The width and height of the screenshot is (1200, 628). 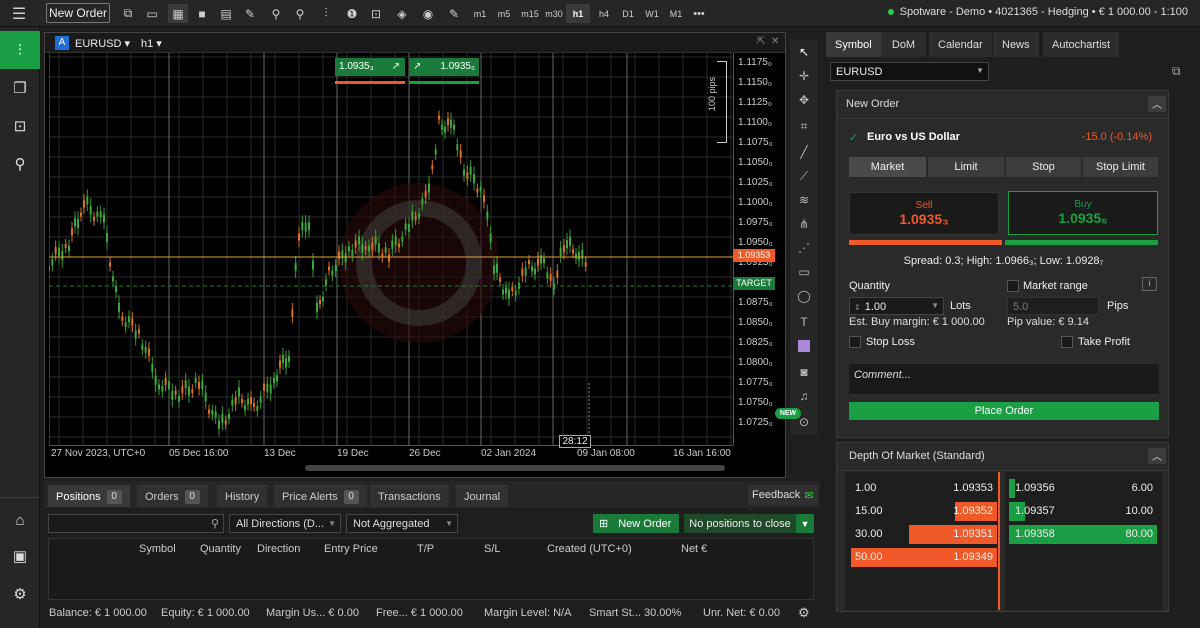 I want to click on col-sl: S/L, so click(x=492, y=549).